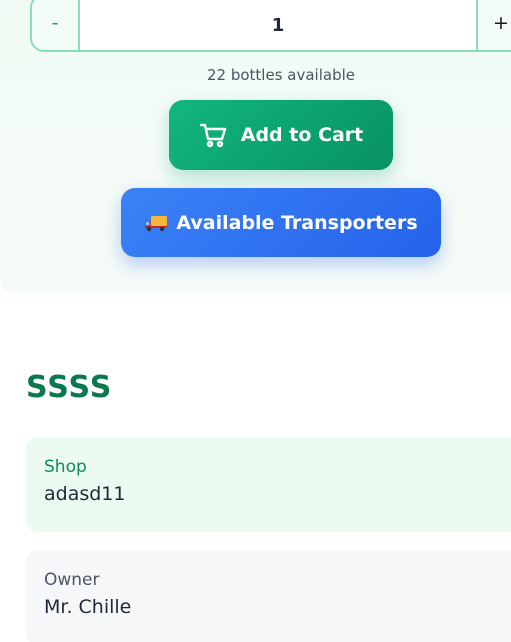 The height and width of the screenshot is (642, 511). I want to click on increment-button: +, so click(494, 25).